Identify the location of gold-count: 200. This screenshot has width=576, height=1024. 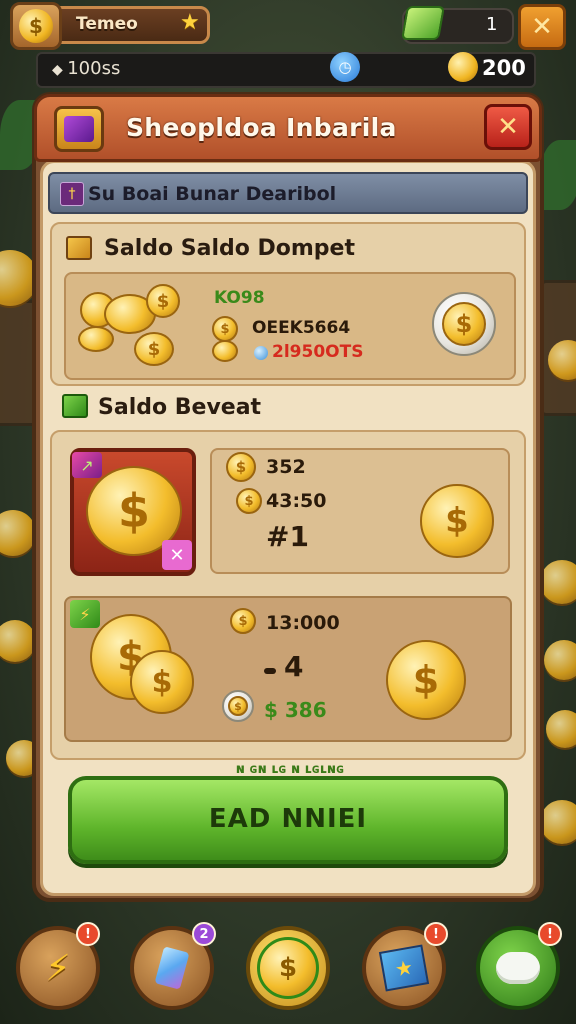
(504, 68).